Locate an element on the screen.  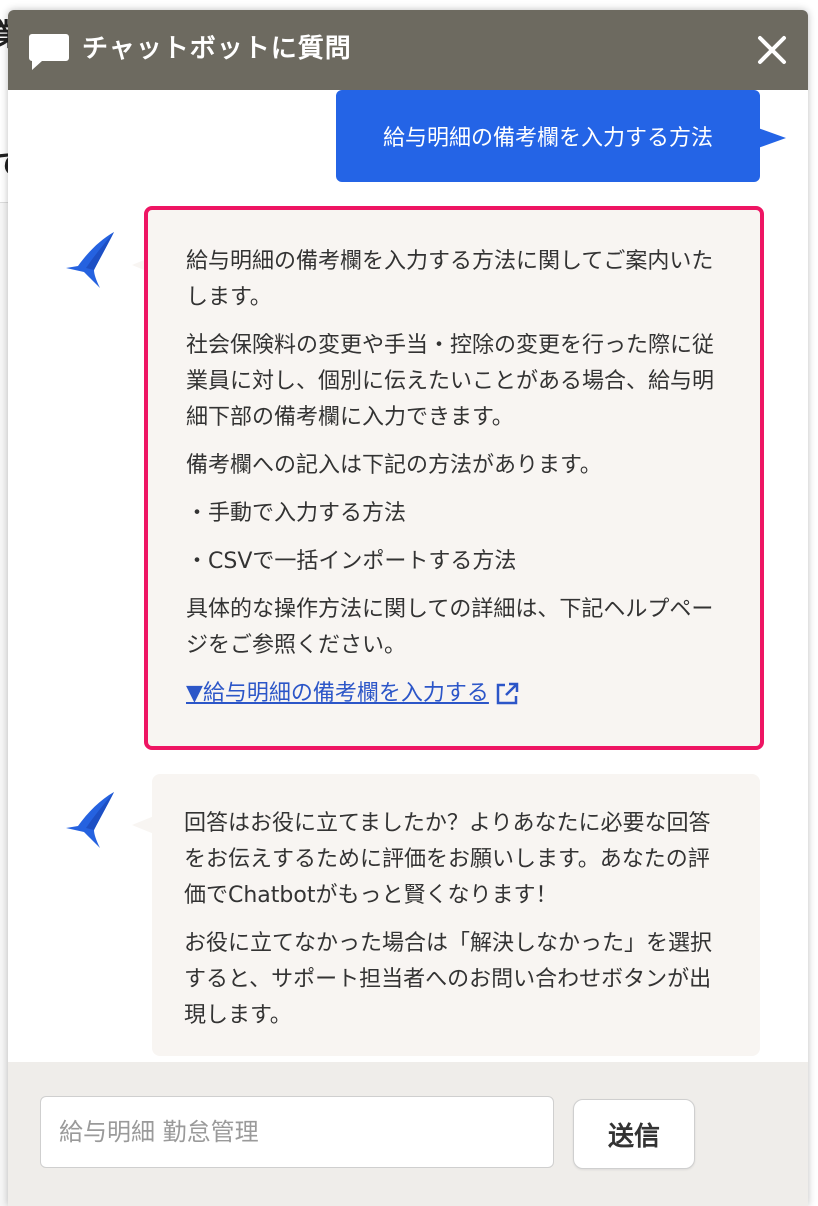
user-message: 給与明細の備考欄を入力する方法 is located at coordinates (561, 136).